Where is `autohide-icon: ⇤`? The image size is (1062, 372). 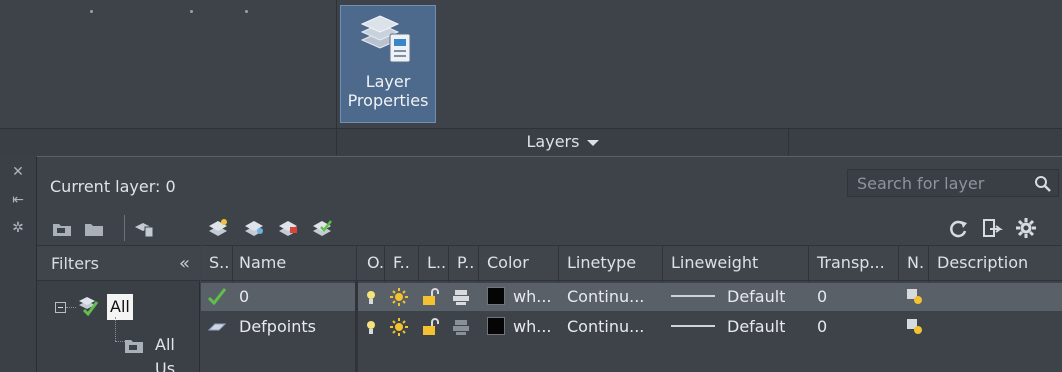 autohide-icon: ⇤ is located at coordinates (18, 200).